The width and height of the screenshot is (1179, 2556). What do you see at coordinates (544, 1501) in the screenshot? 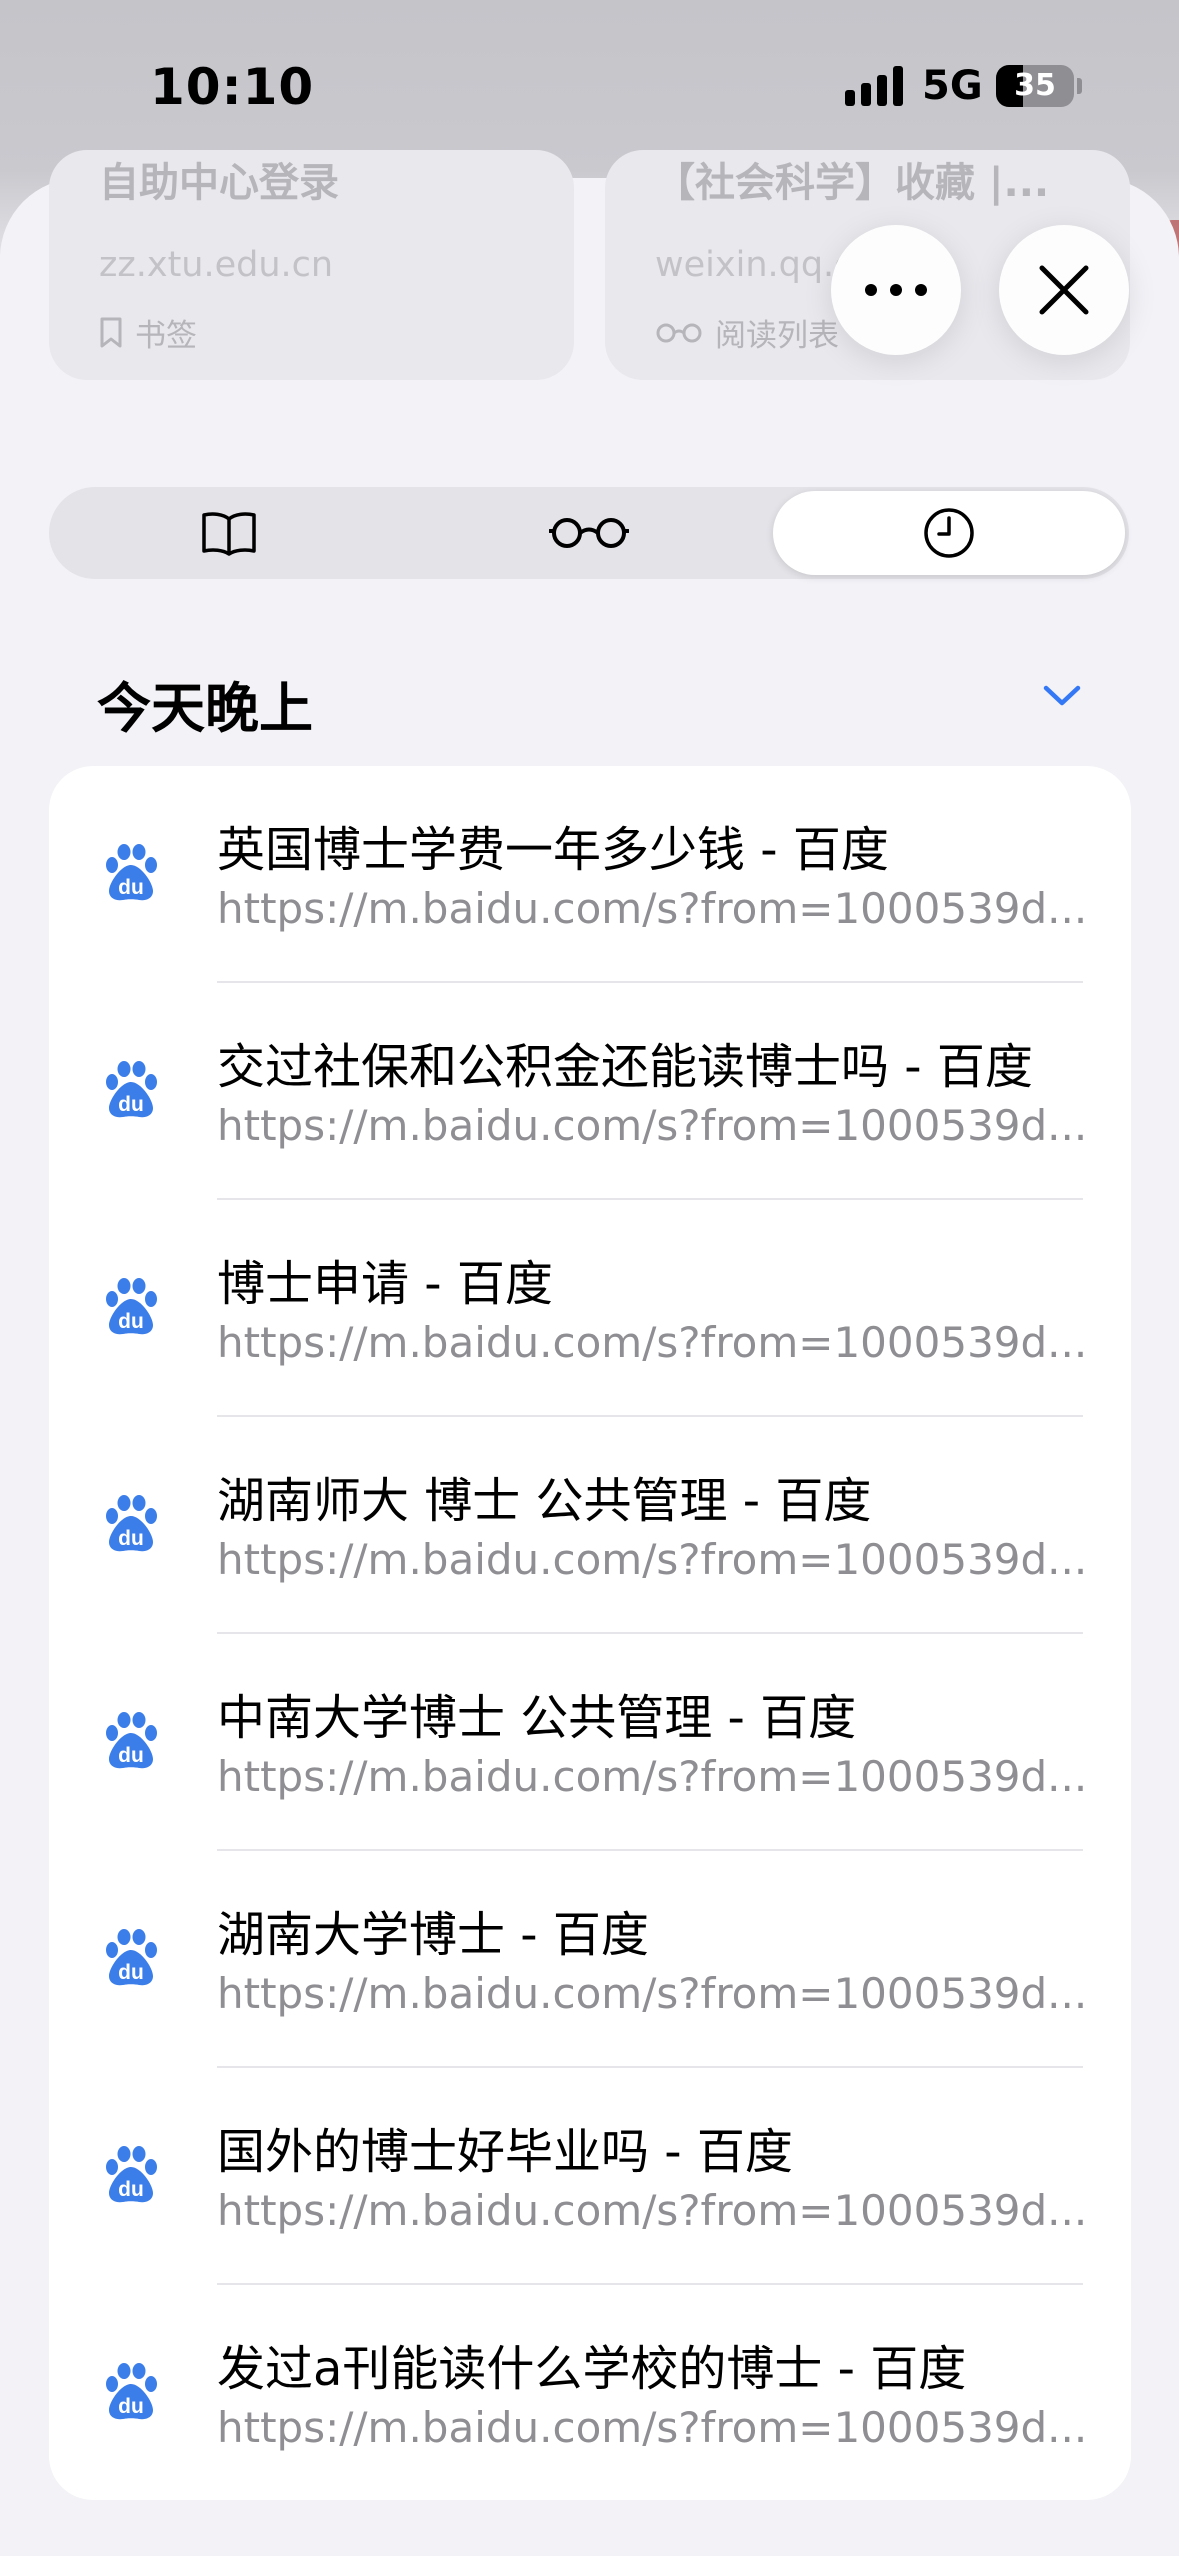
I see `history-item-title: 湖南师大 博士 公共管理 - 百度` at bounding box center [544, 1501].